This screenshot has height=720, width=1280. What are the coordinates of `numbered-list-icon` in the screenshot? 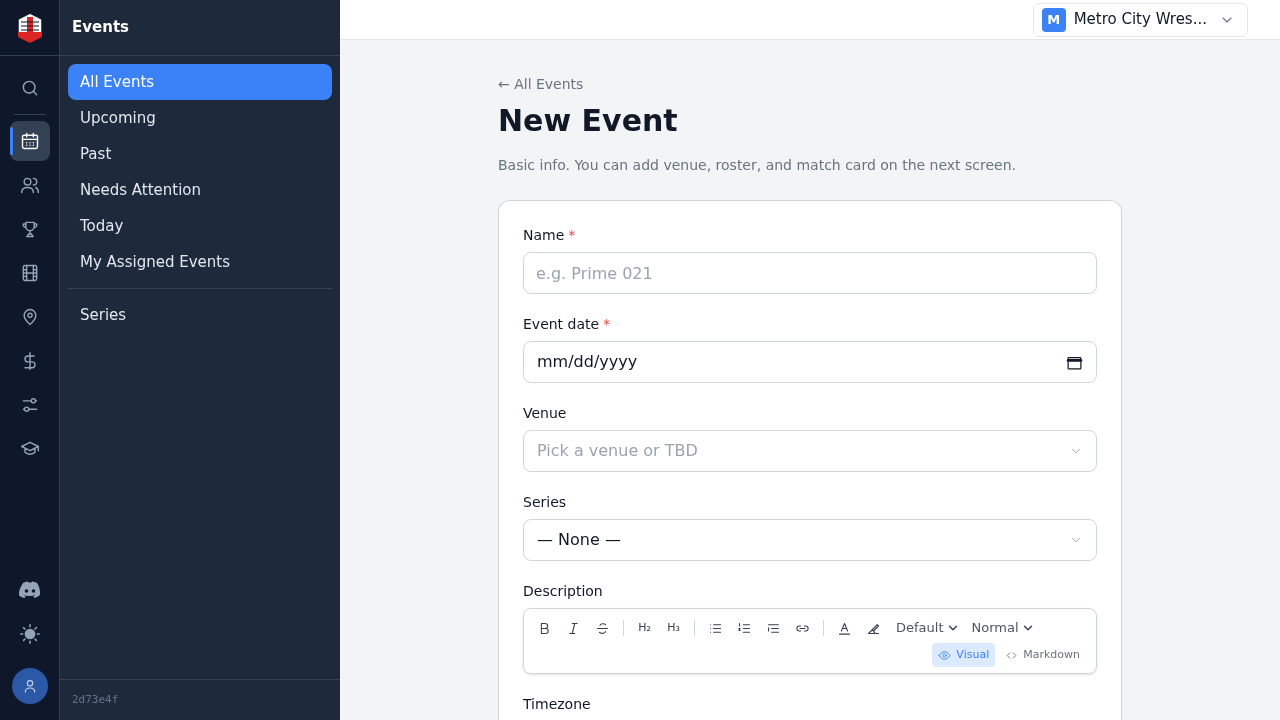 It's located at (744, 628).